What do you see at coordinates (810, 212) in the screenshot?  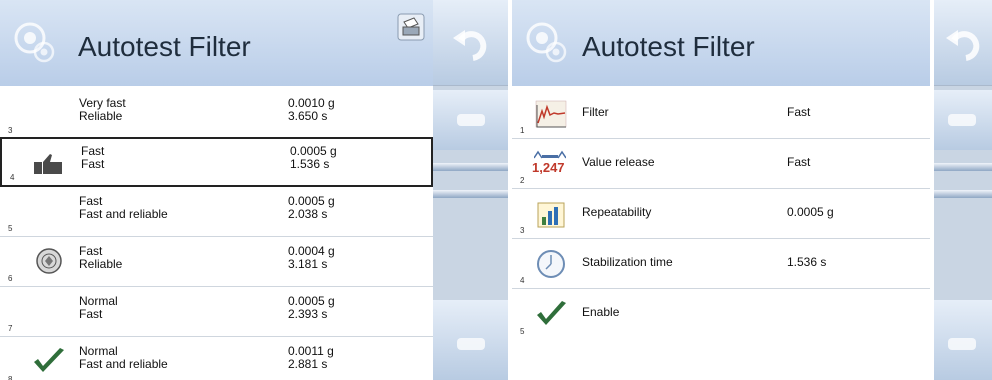 I see `setting-value: 0.0005 g` at bounding box center [810, 212].